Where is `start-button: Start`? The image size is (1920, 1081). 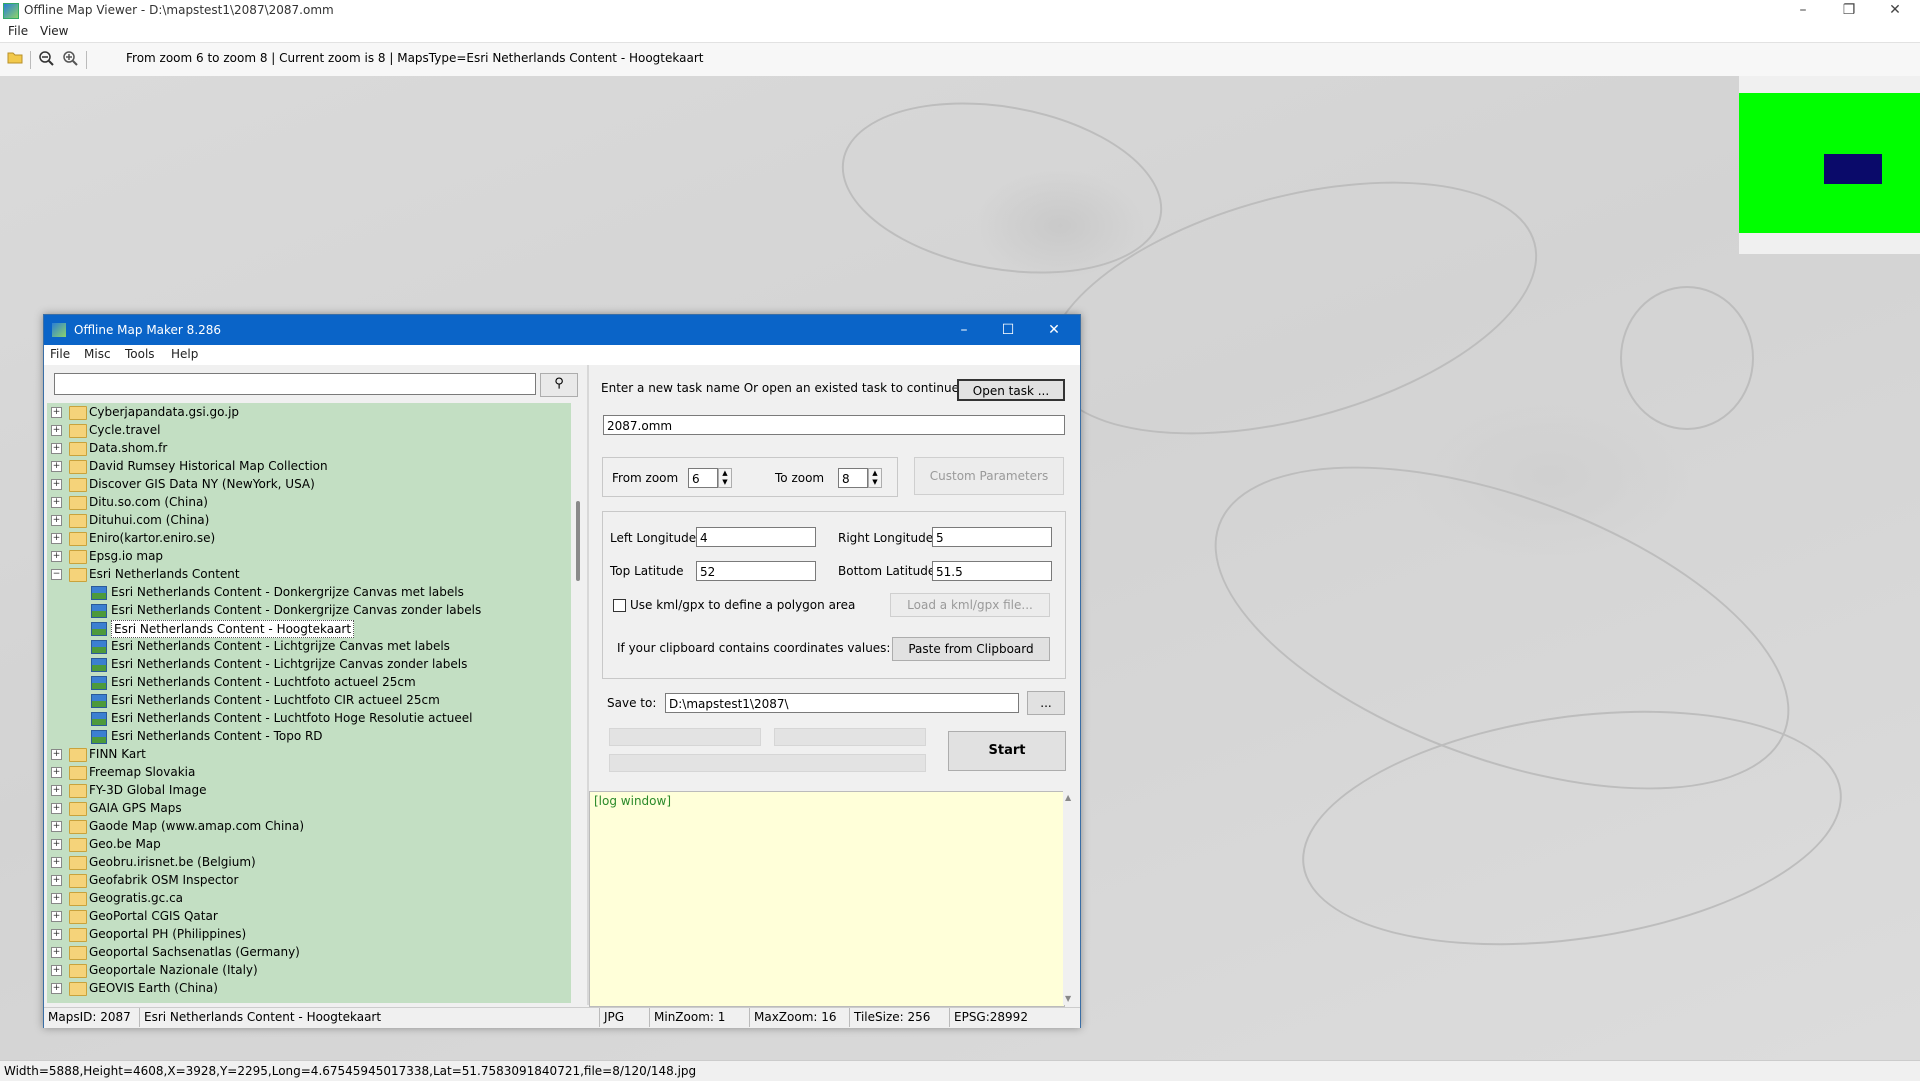
start-button: Start is located at coordinates (1007, 751).